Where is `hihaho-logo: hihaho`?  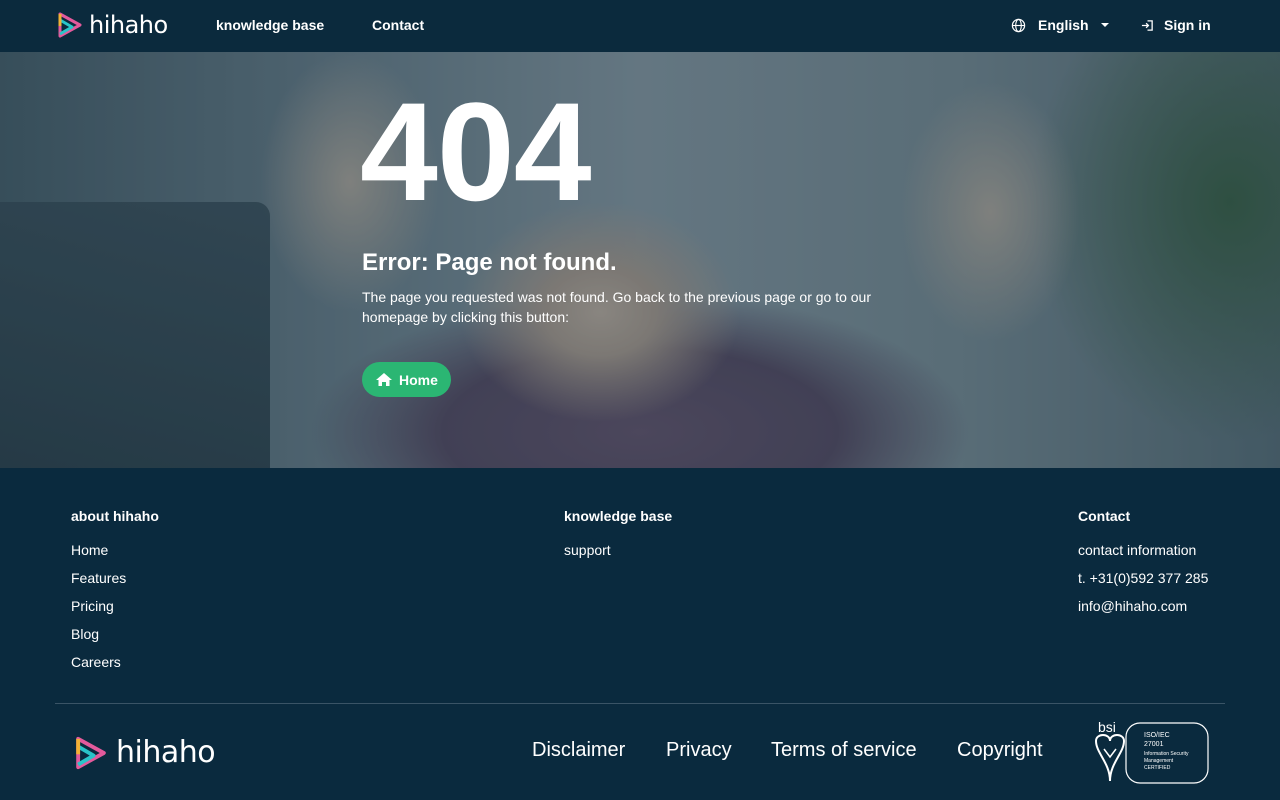 hihaho-logo: hihaho is located at coordinates (112, 25).